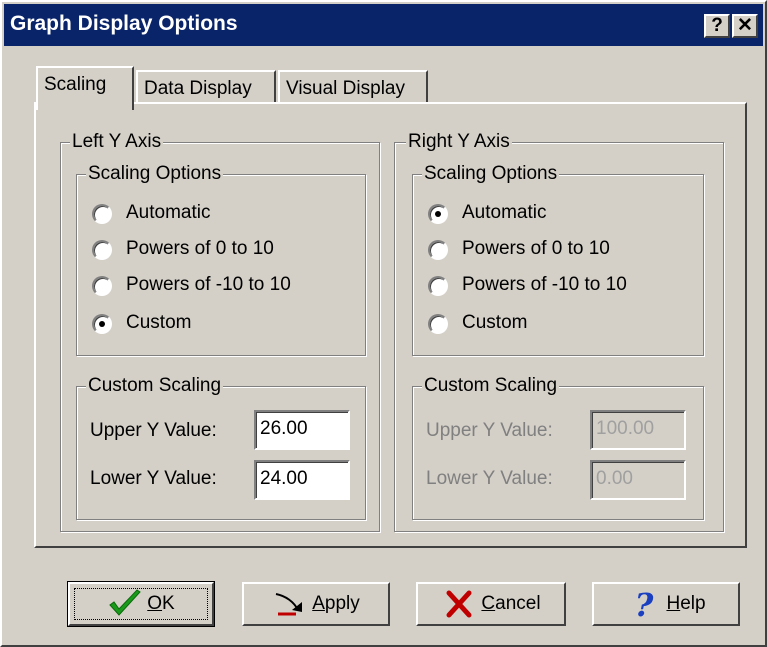 This screenshot has width=767, height=647. Describe the element at coordinates (75, 84) in the screenshot. I see `tab-label: Scaling` at that location.